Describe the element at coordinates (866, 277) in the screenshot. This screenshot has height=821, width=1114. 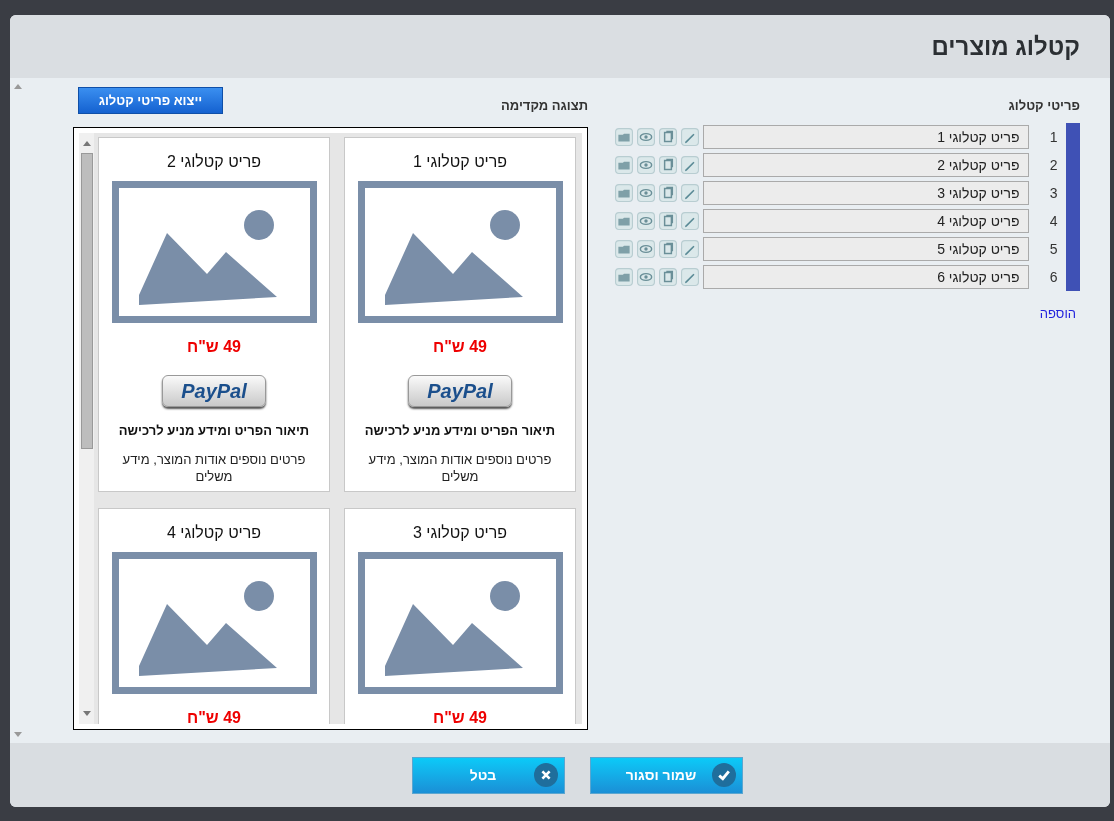
I see `item-field: פריט קטלוגי 6` at that location.